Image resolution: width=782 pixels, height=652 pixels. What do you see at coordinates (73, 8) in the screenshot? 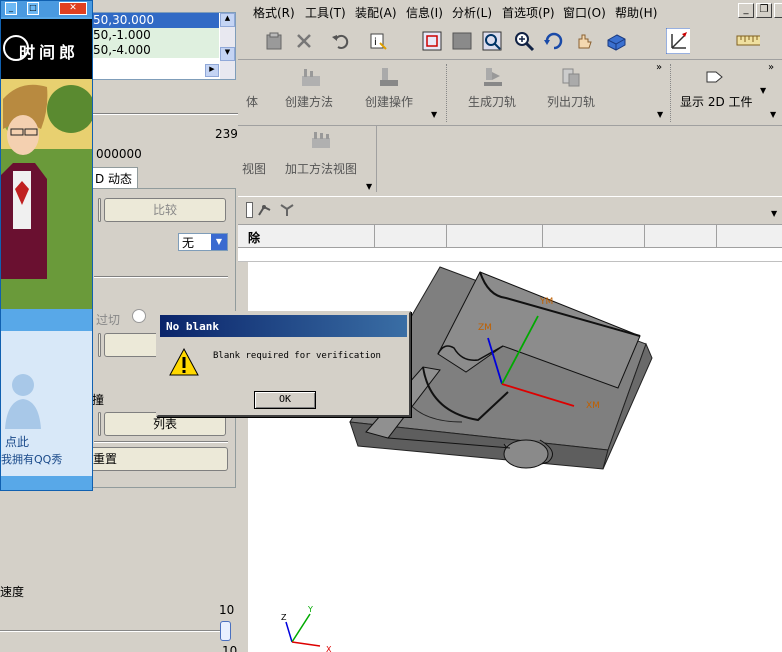
I see `close-button: ✕` at bounding box center [73, 8].